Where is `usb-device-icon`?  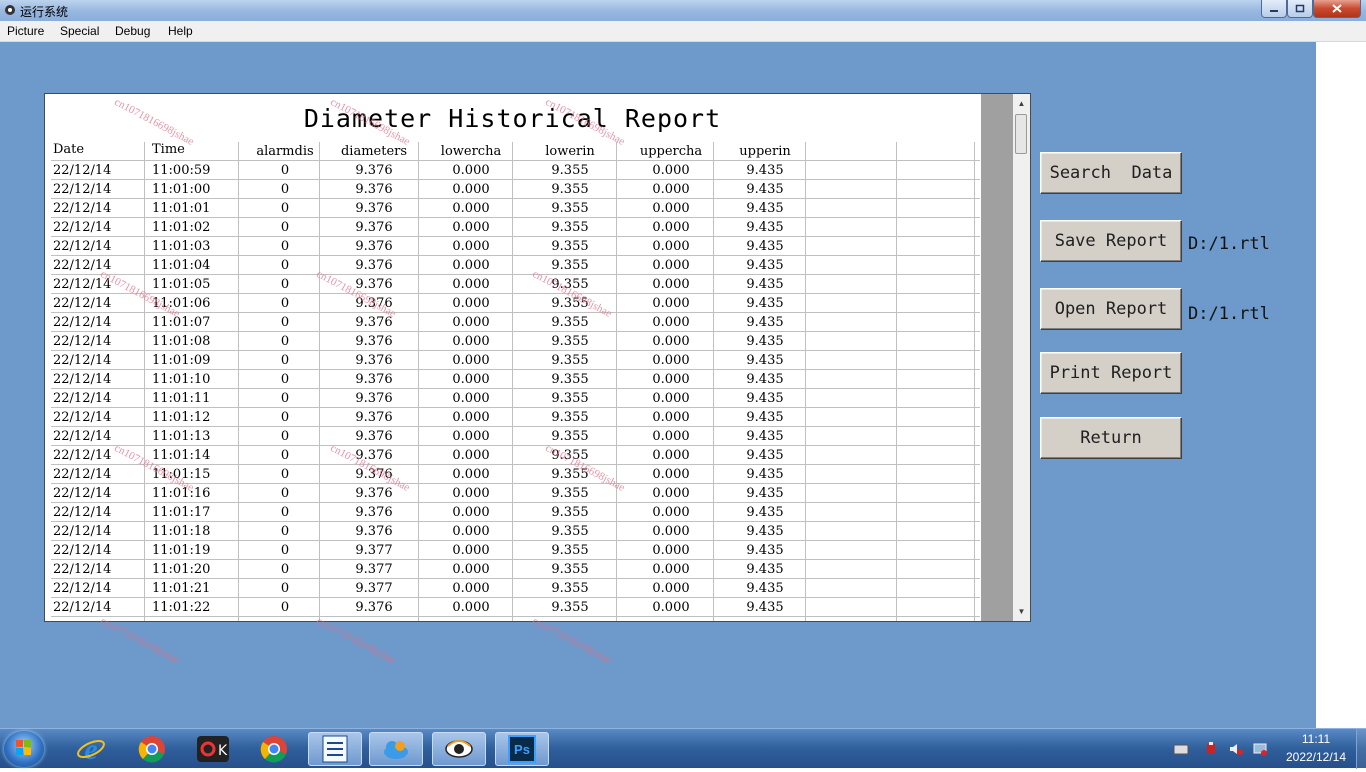
usb-device-icon is located at coordinates (1211, 749).